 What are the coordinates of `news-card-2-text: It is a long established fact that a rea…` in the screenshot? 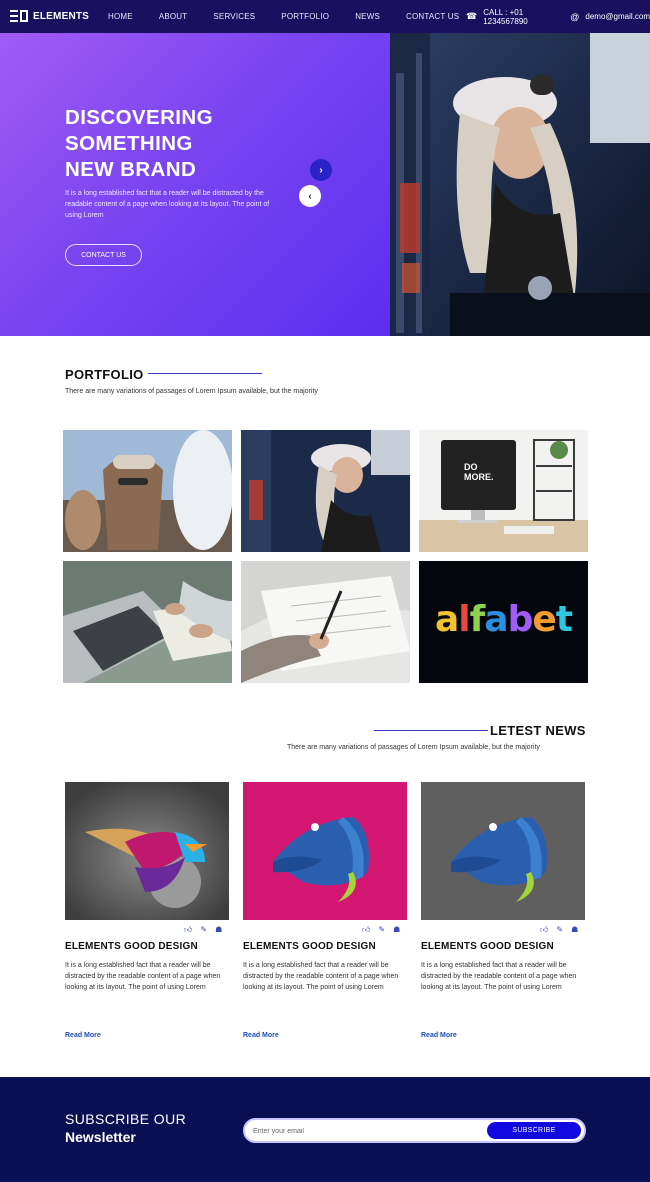 It's located at (321, 976).